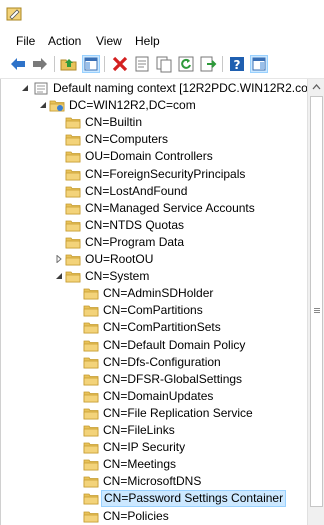 Image resolution: width=324 pixels, height=525 pixels. Describe the element at coordinates (316, 87) in the screenshot. I see `scroll-up-arrow-icon` at that location.